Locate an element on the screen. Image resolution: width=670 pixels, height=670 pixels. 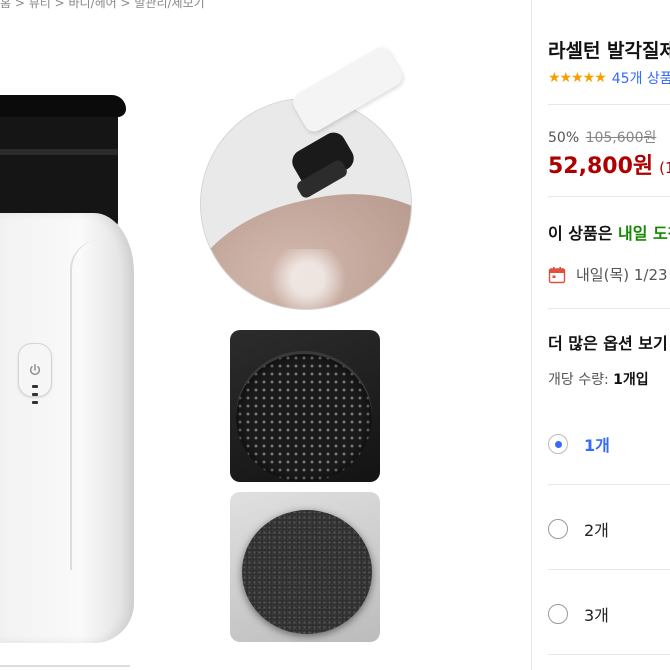
discount-row: 50% 105,600원 is located at coordinates (602, 137).